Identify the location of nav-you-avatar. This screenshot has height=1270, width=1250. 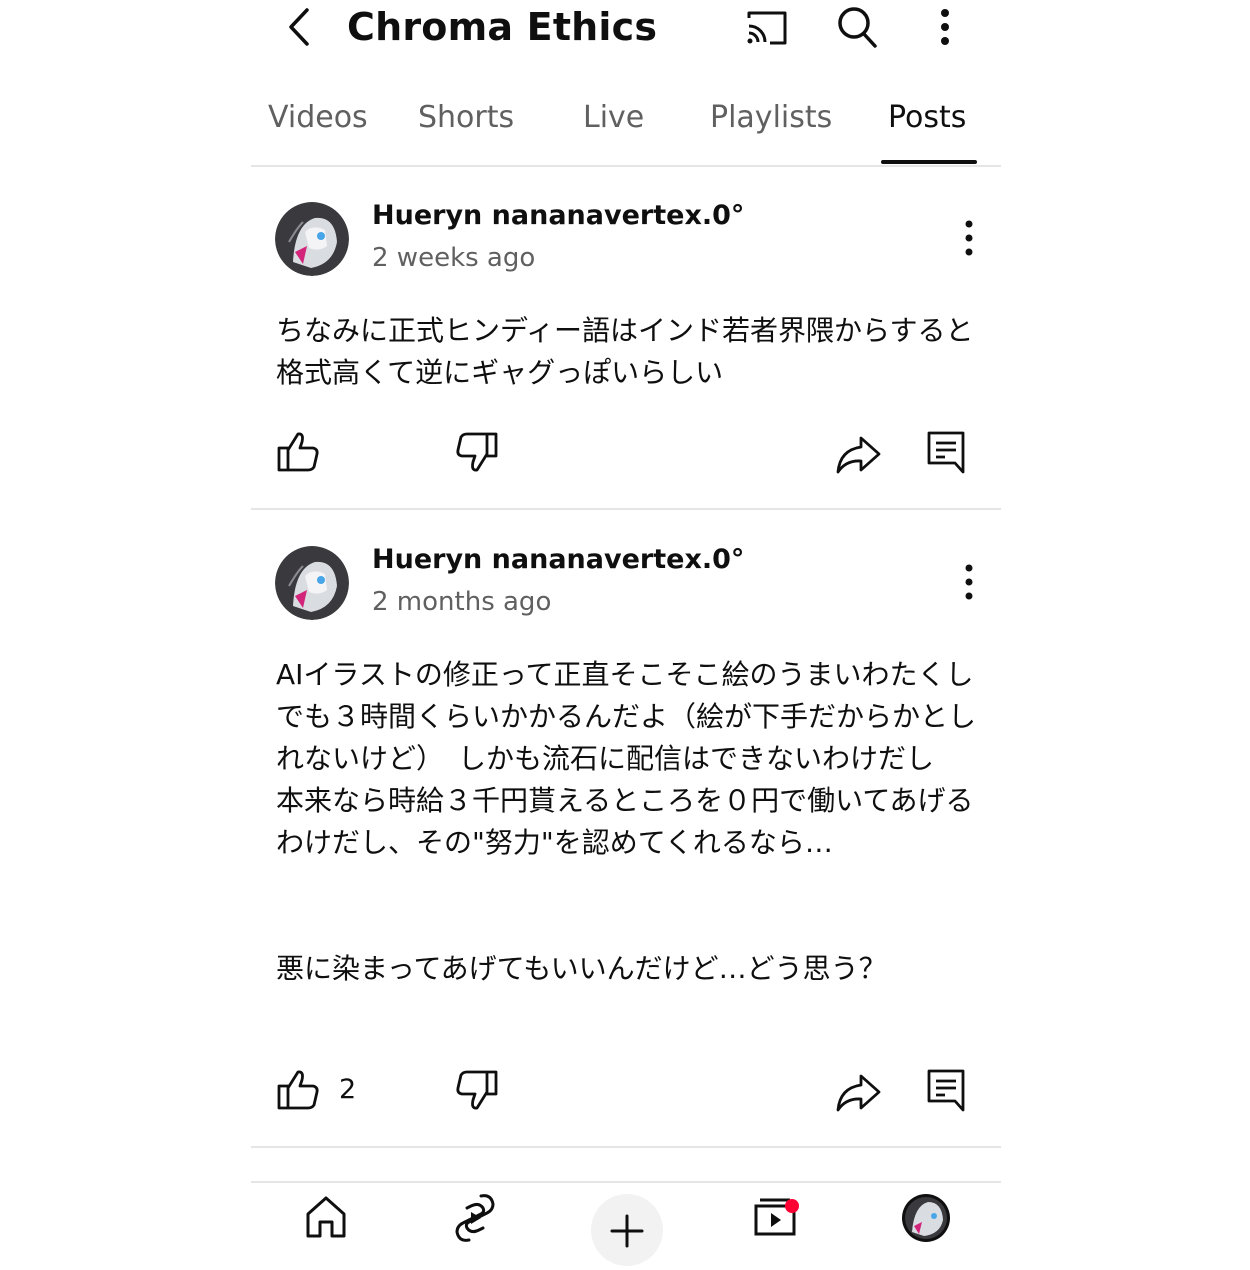
(926, 1218).